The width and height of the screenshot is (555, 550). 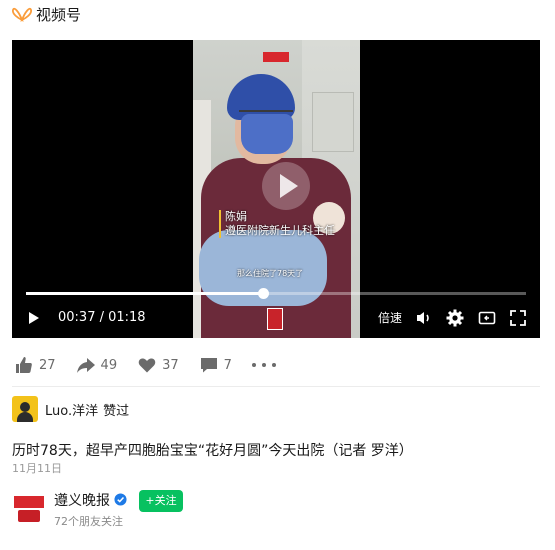 I want to click on video-caption: 陈娟 遵医附院新生儿科主任, so click(x=277, y=224).